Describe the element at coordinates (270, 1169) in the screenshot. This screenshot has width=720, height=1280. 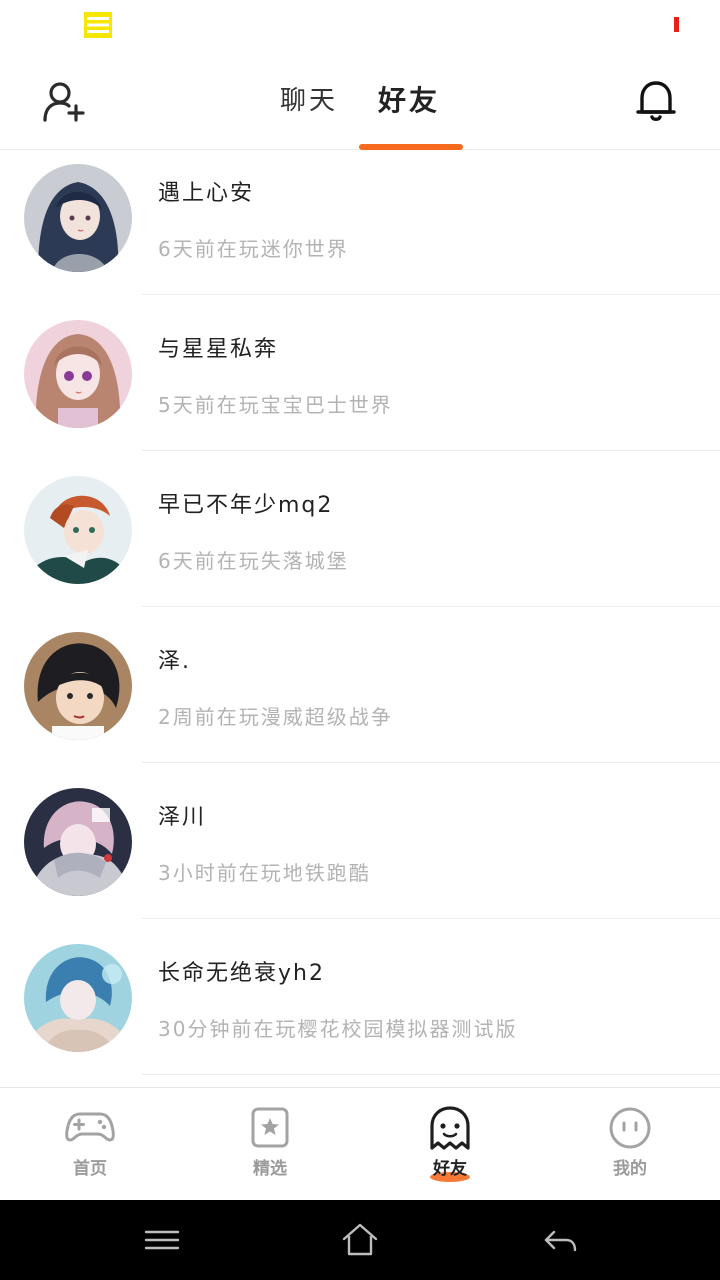
I see `bottom-tab-label: 精选` at that location.